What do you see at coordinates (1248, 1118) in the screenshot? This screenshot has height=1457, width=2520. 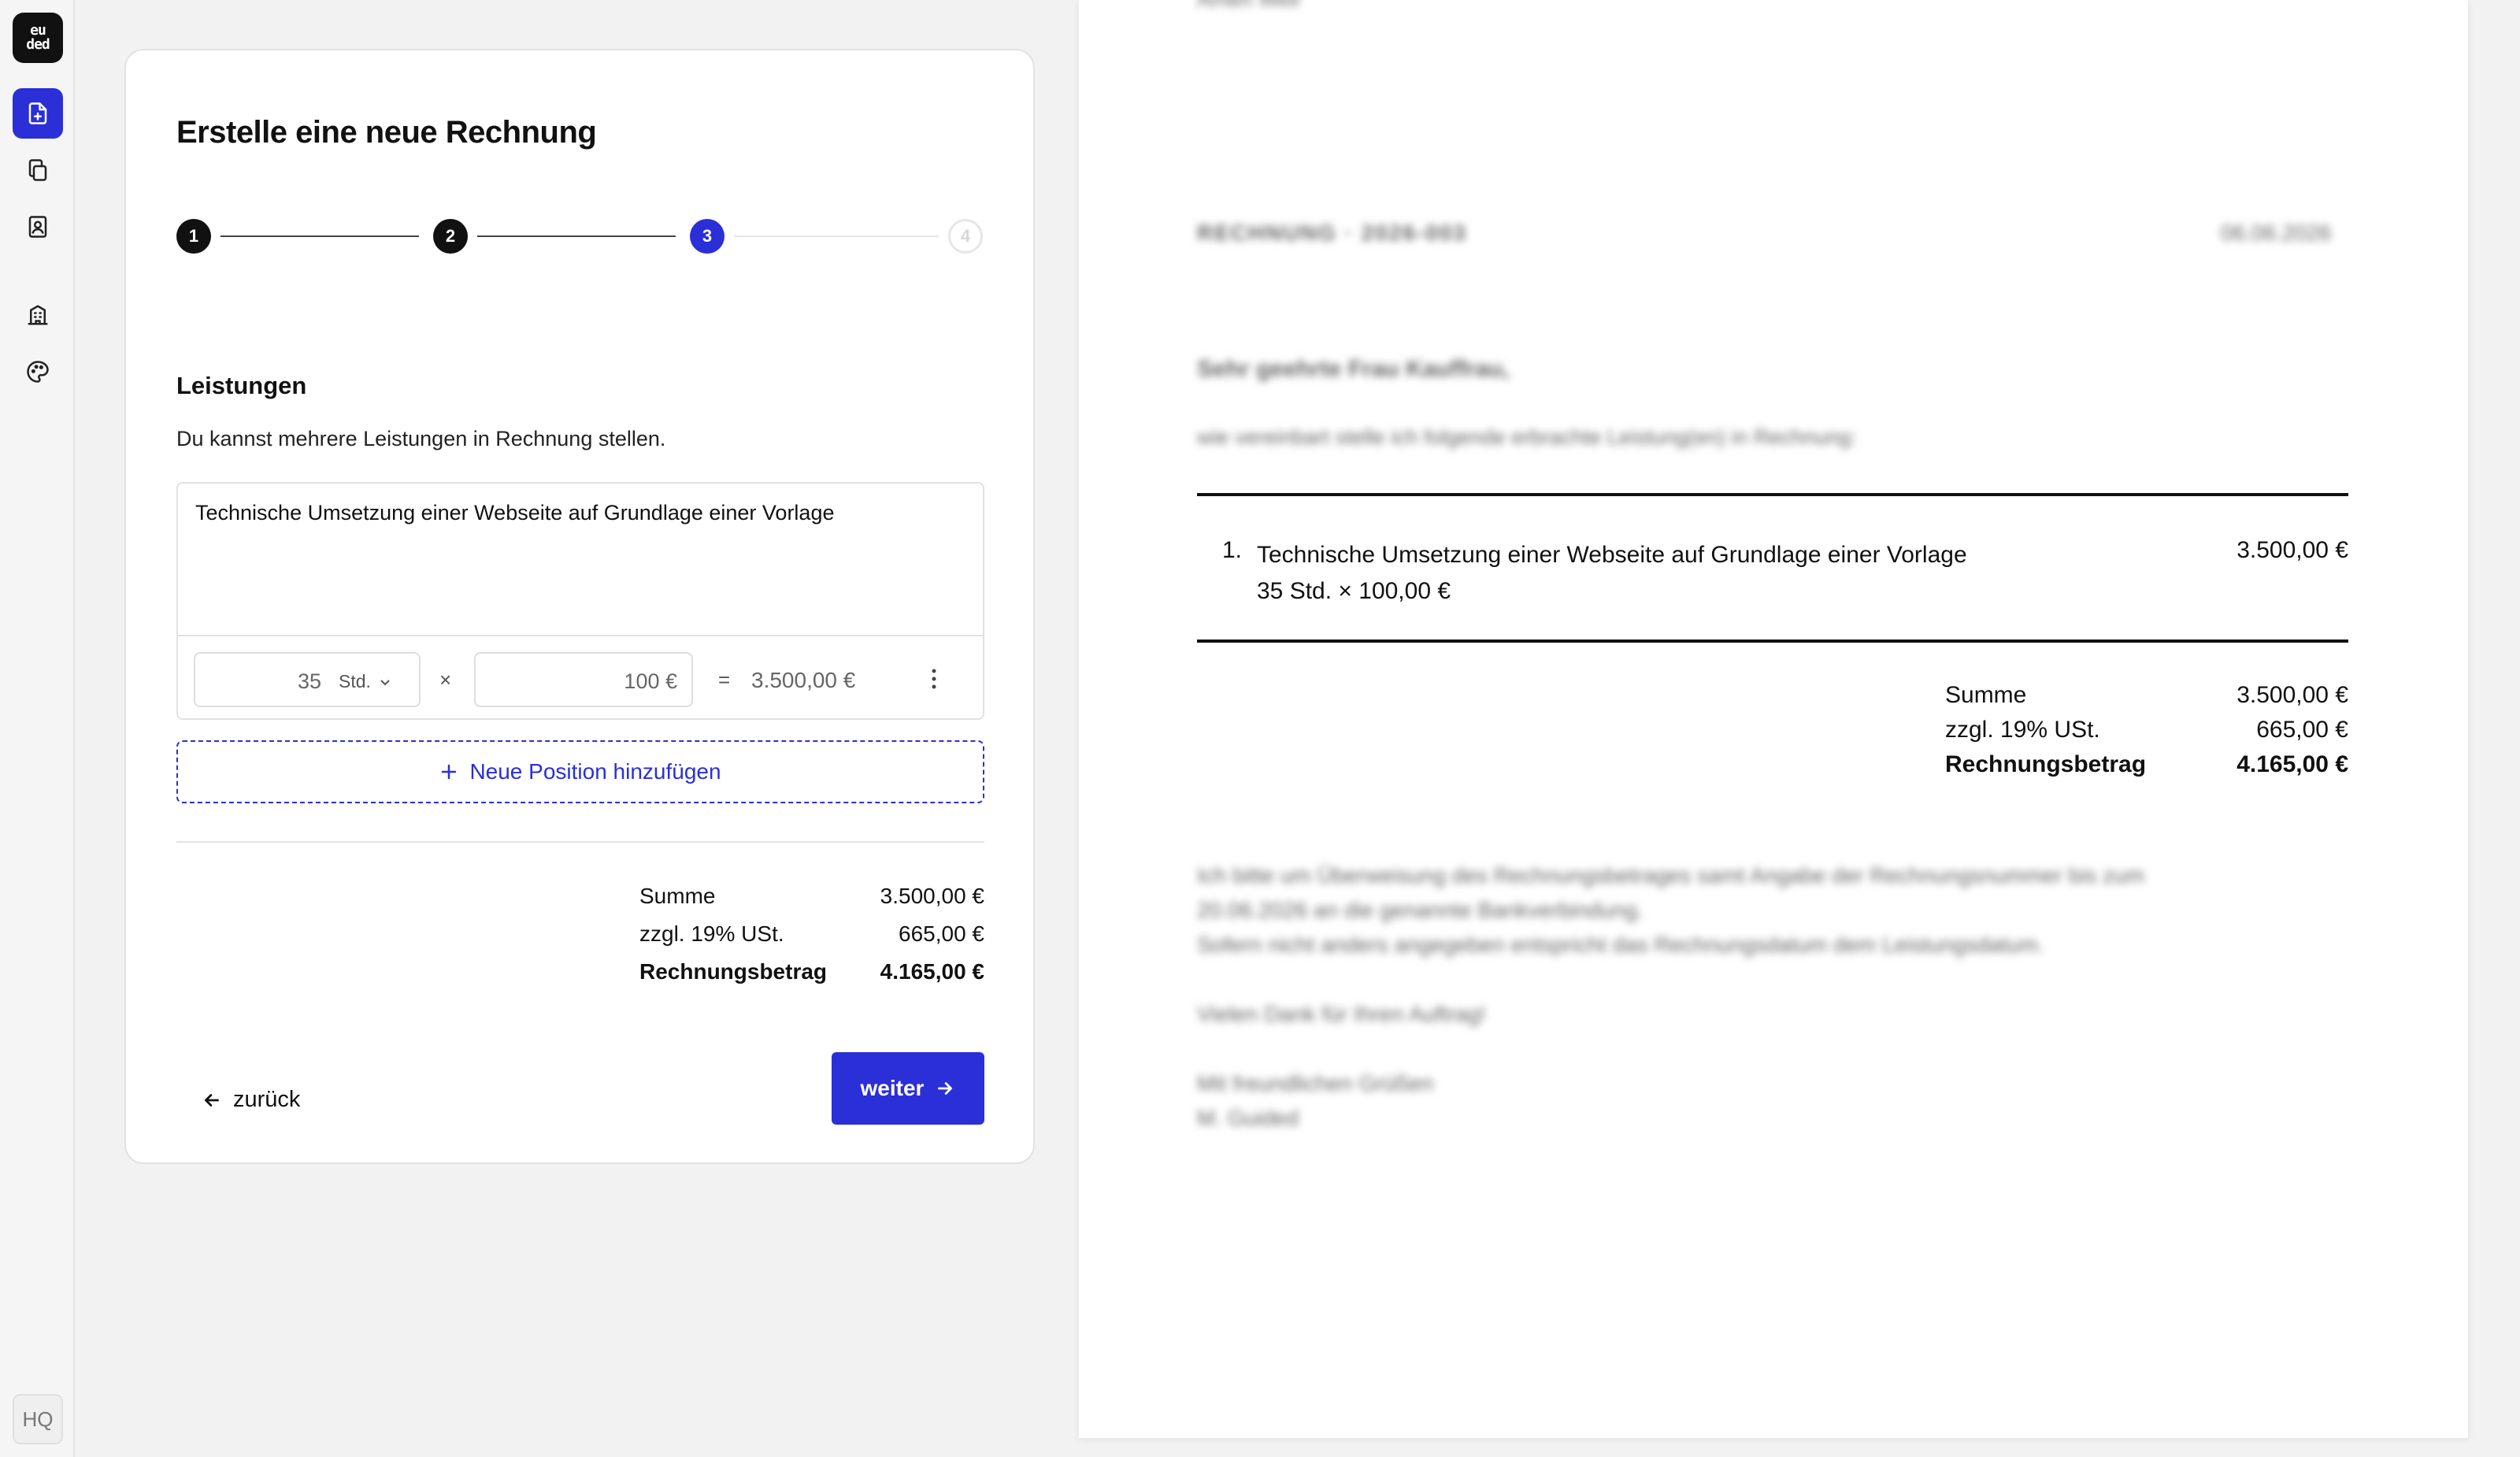 I see `preview-closing-line: M. Guided` at bounding box center [1248, 1118].